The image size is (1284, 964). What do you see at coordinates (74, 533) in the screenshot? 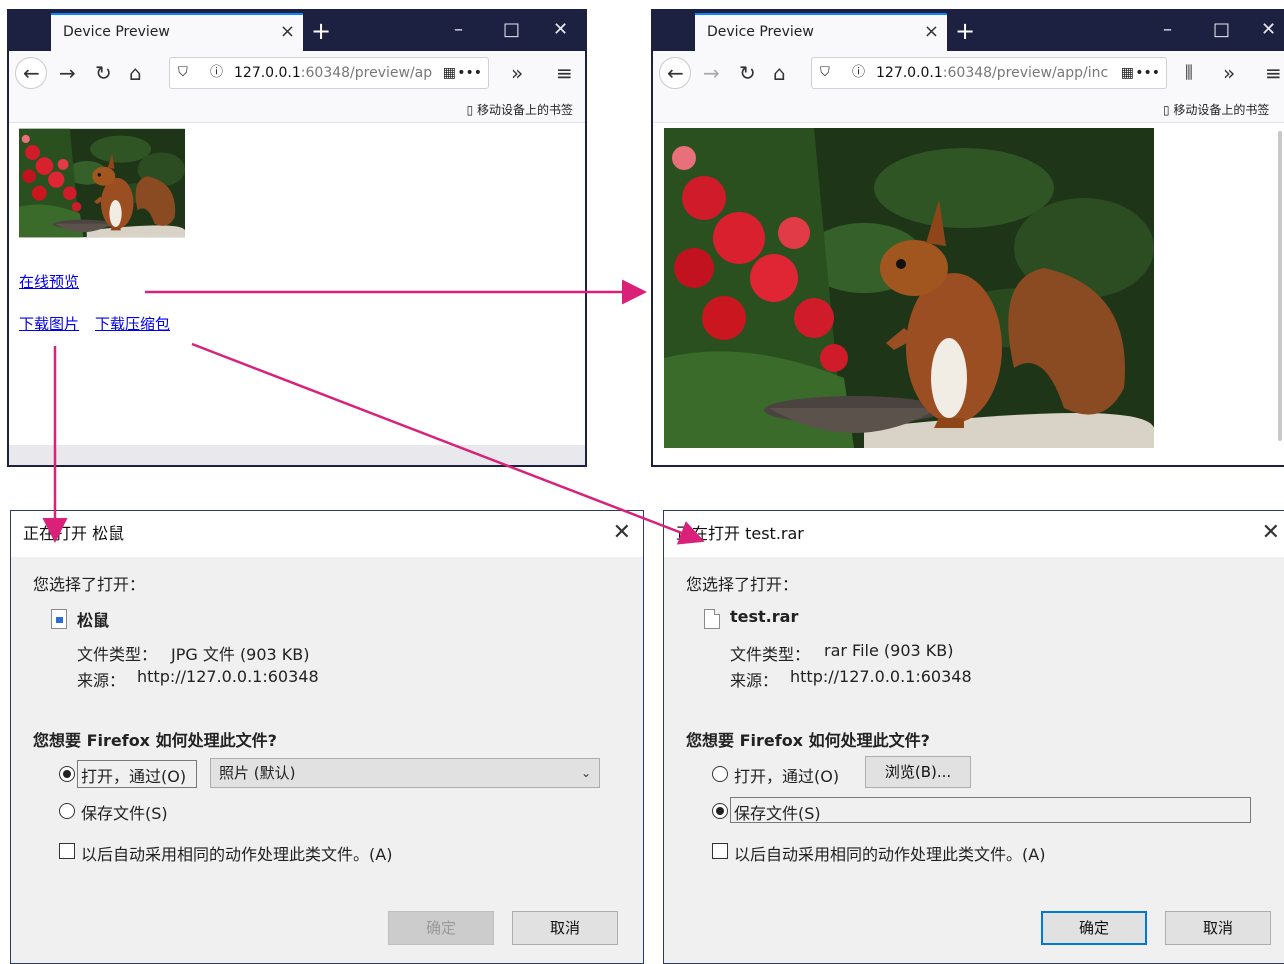
I see `dialog-title: 正在打开 松鼠` at bounding box center [74, 533].